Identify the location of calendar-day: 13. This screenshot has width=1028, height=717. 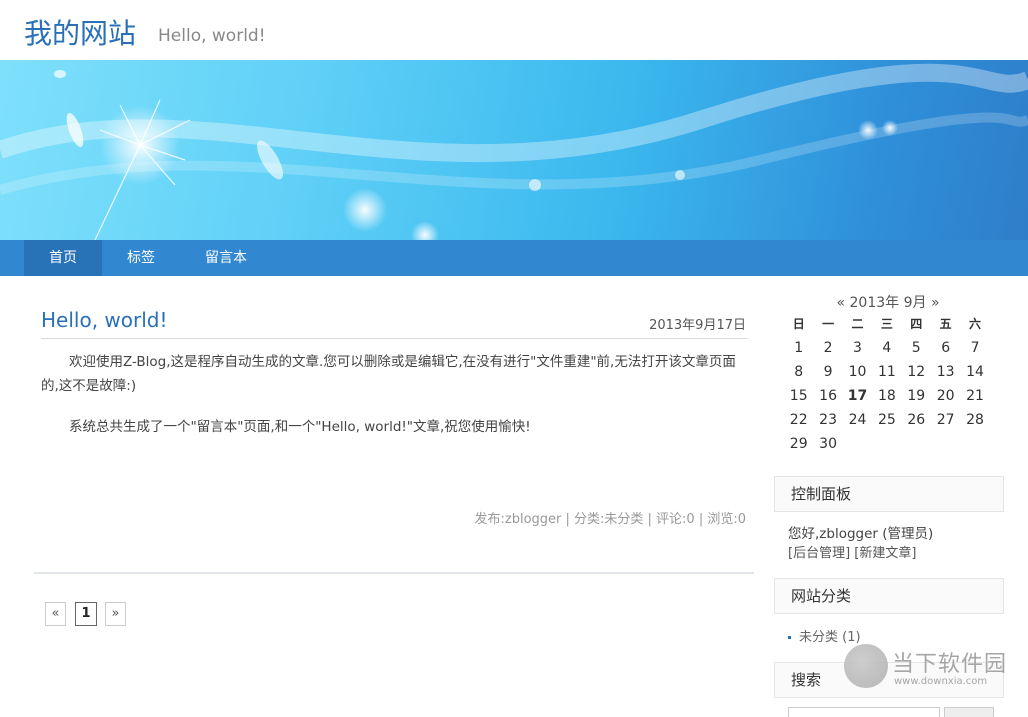
(945, 372).